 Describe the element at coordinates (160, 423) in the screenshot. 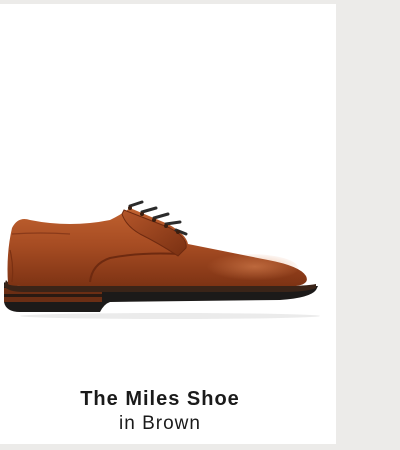

I see `product-color: in Brown` at that location.